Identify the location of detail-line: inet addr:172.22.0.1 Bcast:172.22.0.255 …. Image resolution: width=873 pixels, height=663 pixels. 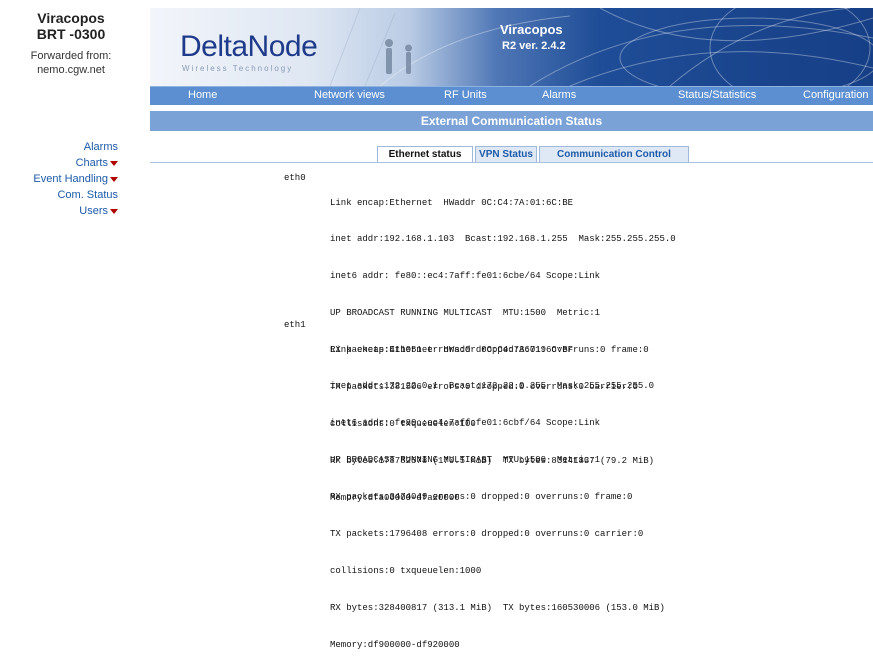
(492, 386).